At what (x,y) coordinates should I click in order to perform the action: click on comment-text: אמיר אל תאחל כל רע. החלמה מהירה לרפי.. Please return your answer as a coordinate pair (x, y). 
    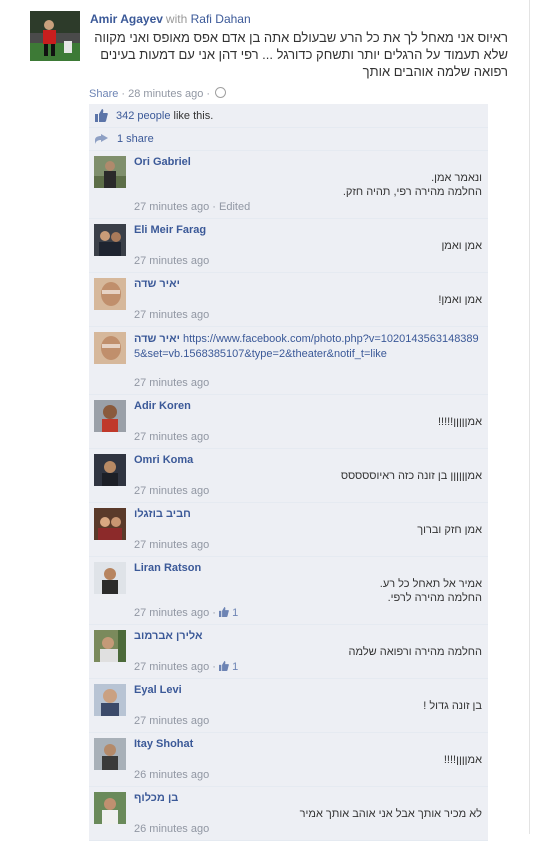
    Looking at the image, I should click on (430, 591).